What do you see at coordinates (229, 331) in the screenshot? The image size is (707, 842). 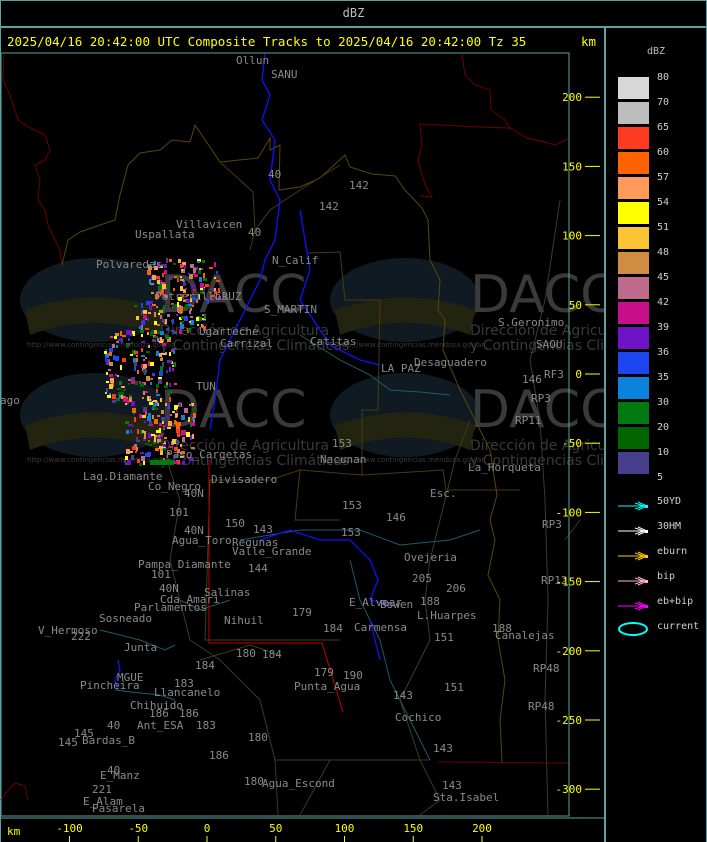 I see `place-label: Ugarteche` at bounding box center [229, 331].